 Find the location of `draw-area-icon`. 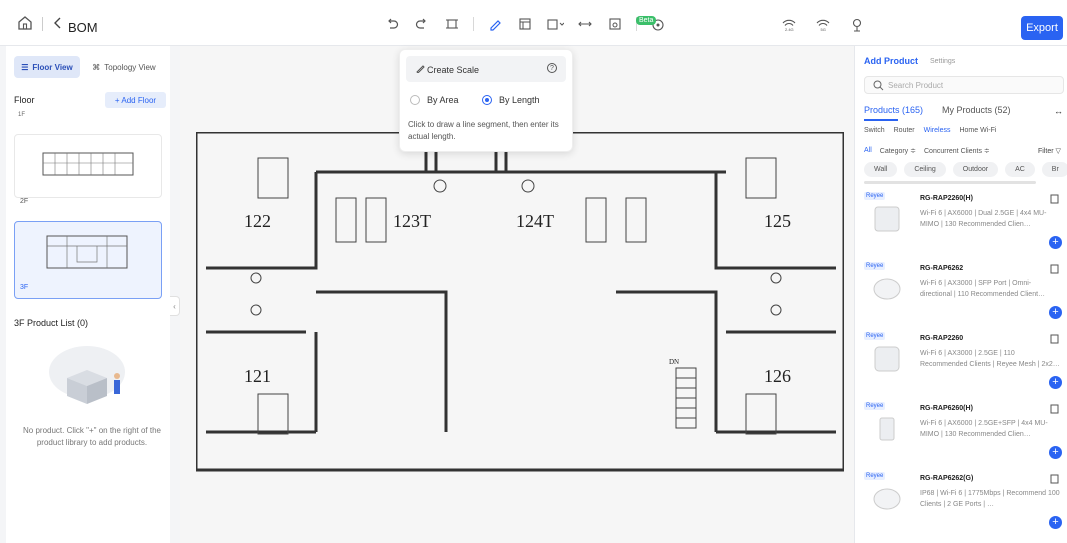

draw-area-icon is located at coordinates (555, 24).